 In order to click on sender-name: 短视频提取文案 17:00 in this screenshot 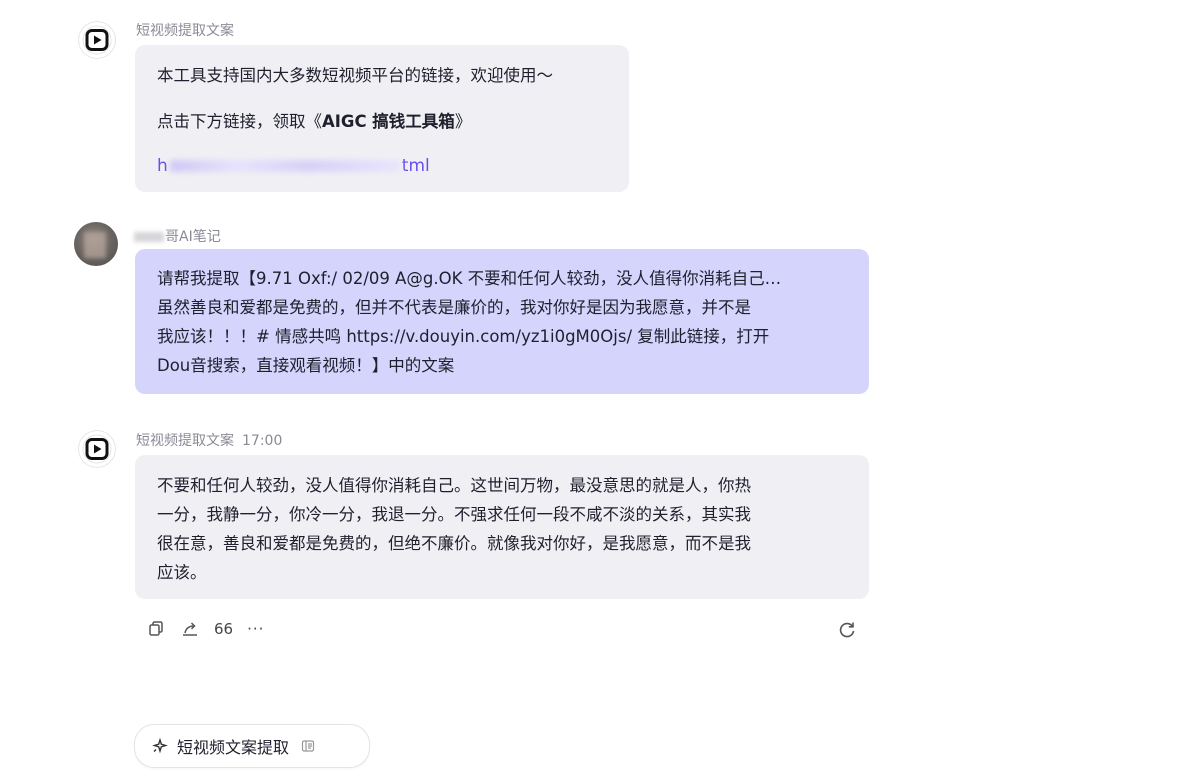, I will do `click(209, 441)`.